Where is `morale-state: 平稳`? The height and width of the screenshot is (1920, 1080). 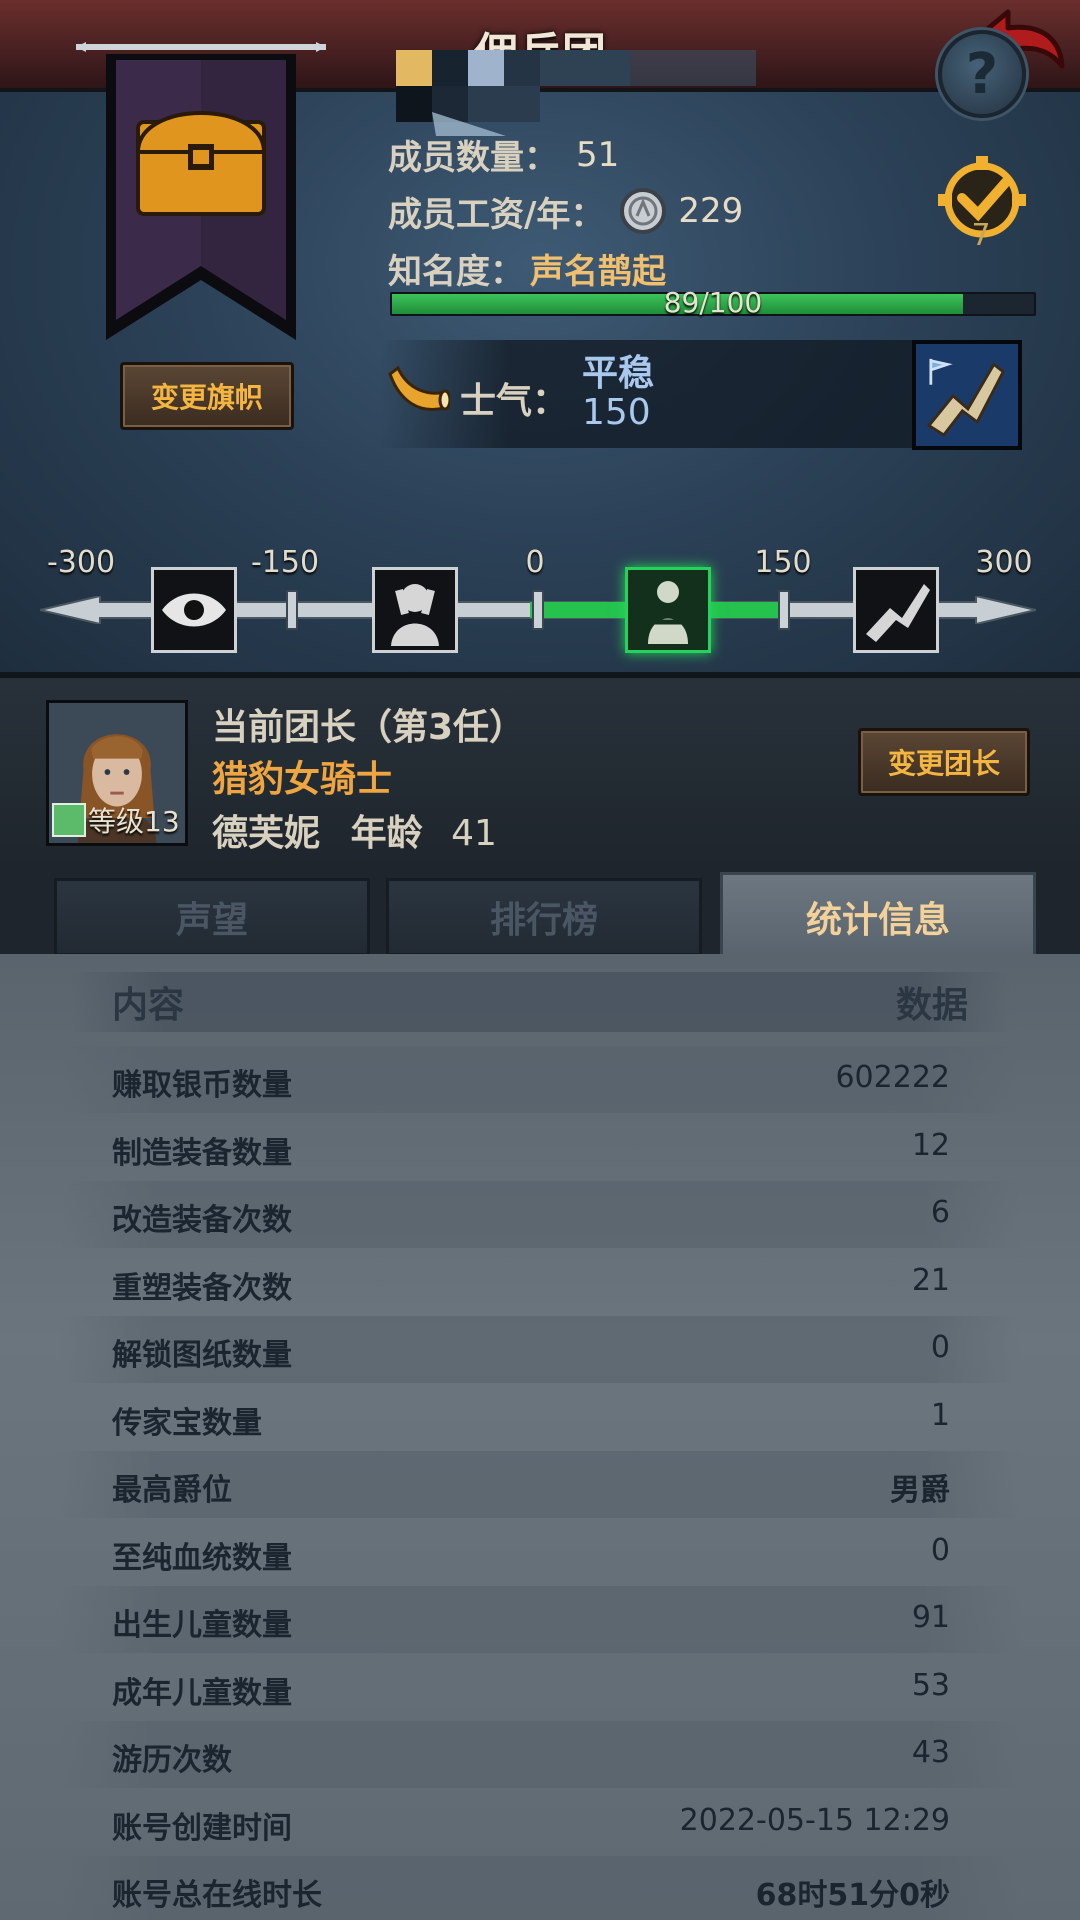
morale-state: 平稳 is located at coordinates (618, 373).